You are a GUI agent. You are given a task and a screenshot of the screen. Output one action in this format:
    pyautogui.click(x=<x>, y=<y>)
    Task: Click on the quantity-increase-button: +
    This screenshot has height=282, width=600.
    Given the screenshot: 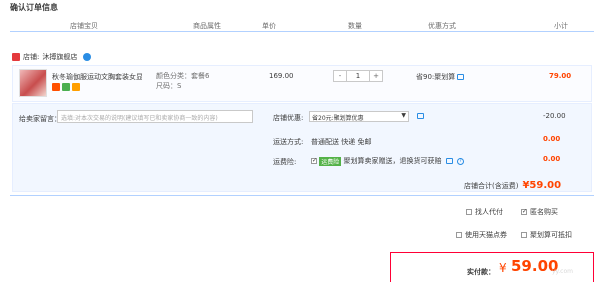 What is the action you would take?
    pyautogui.click(x=376, y=76)
    